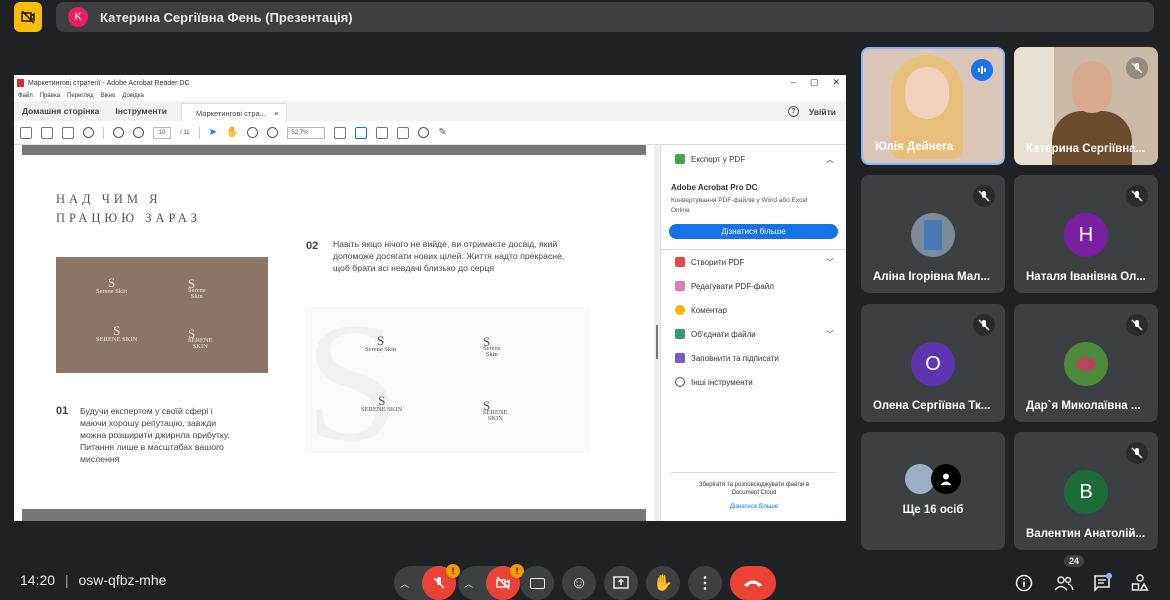 This screenshot has width=1170, height=600. I want to click on activities-button, so click(1140, 583).